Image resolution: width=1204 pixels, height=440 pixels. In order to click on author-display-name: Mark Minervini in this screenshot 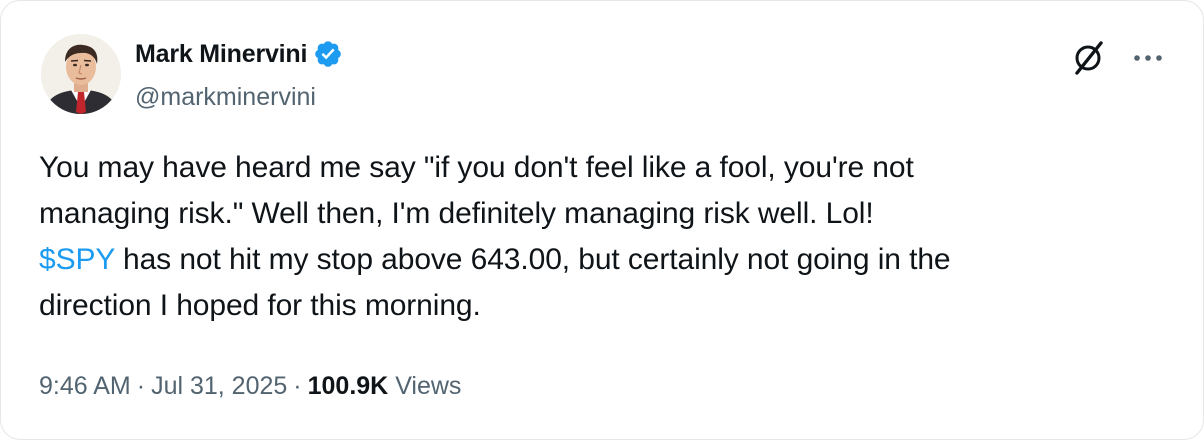, I will do `click(221, 54)`.